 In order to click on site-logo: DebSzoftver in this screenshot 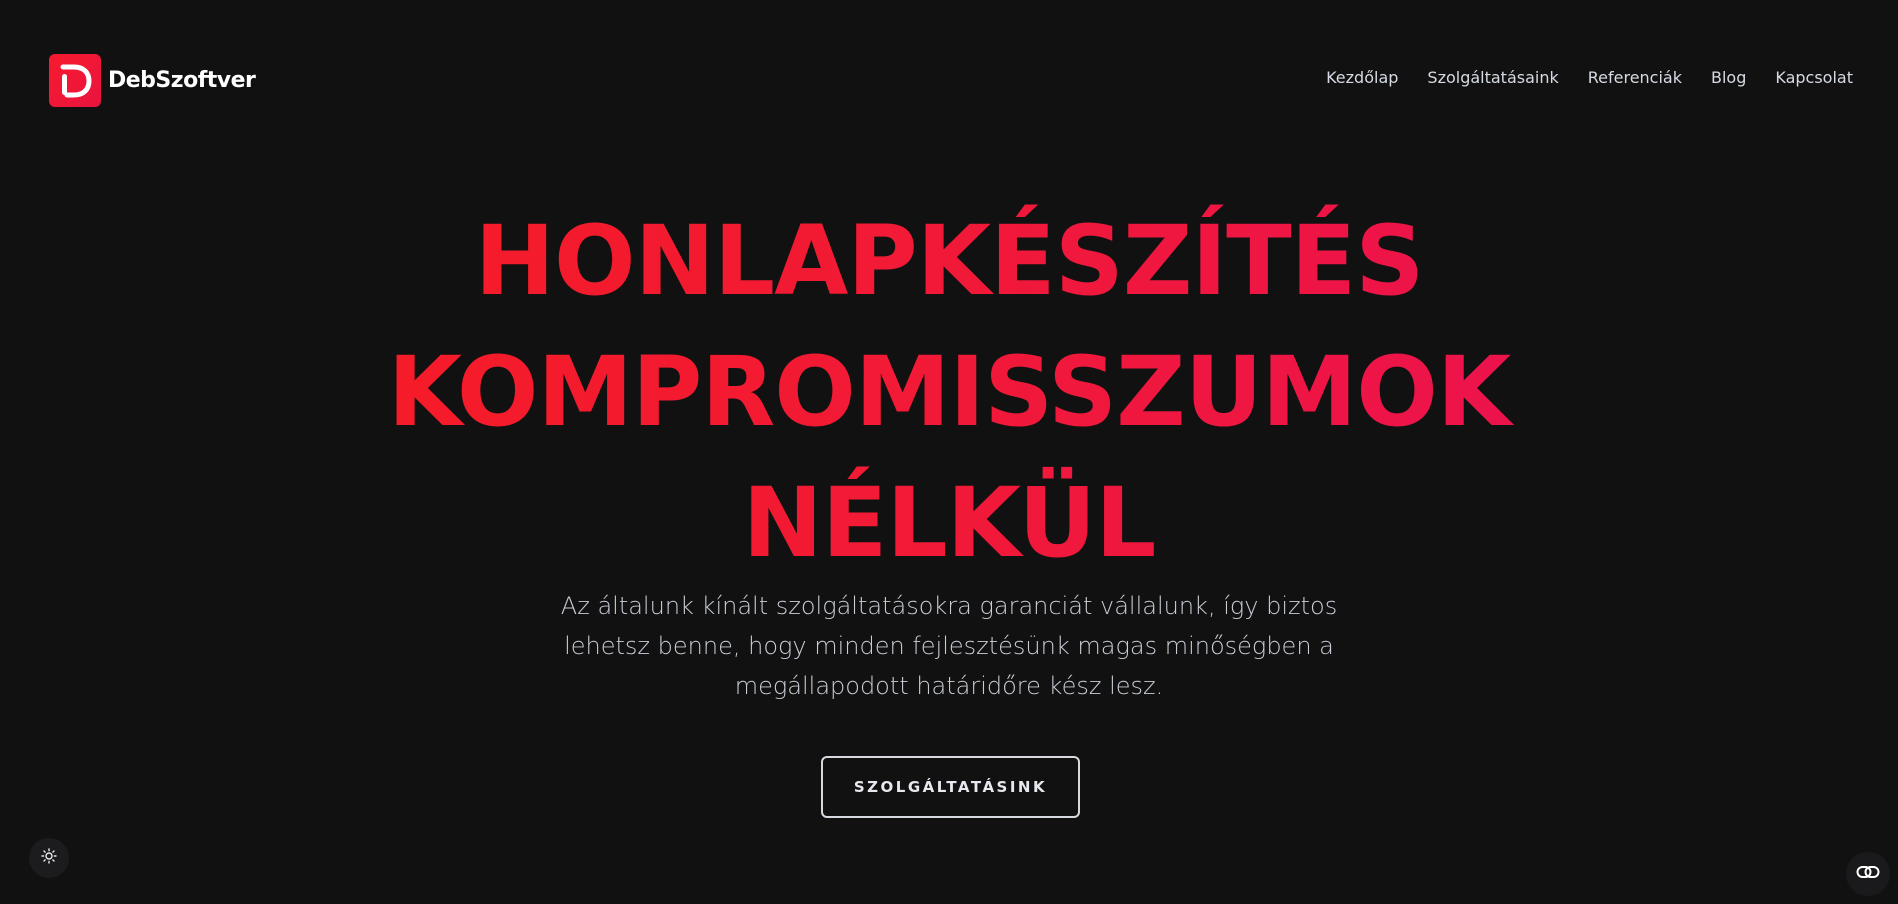, I will do `click(152, 80)`.